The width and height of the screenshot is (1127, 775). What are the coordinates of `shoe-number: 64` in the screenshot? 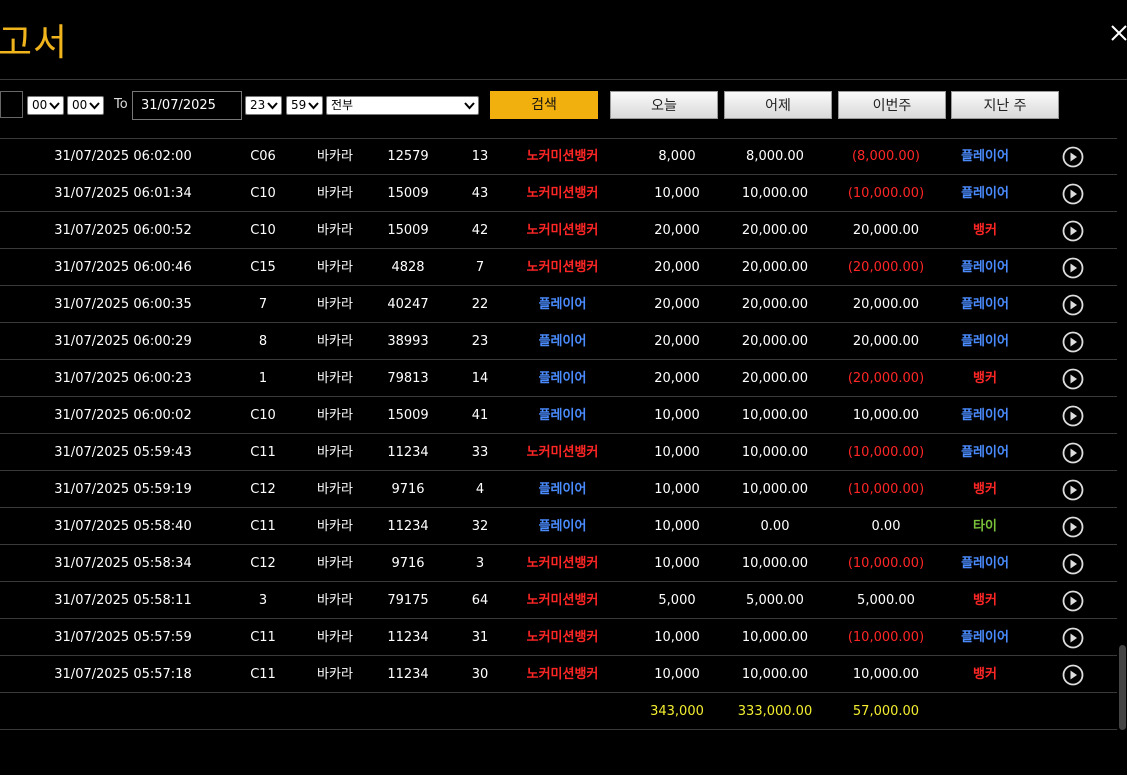 It's located at (480, 600).